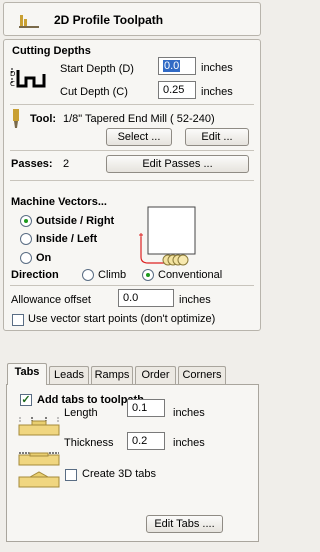 The height and width of the screenshot is (552, 320). I want to click on cut-depth-input: 0.25, so click(177, 90).